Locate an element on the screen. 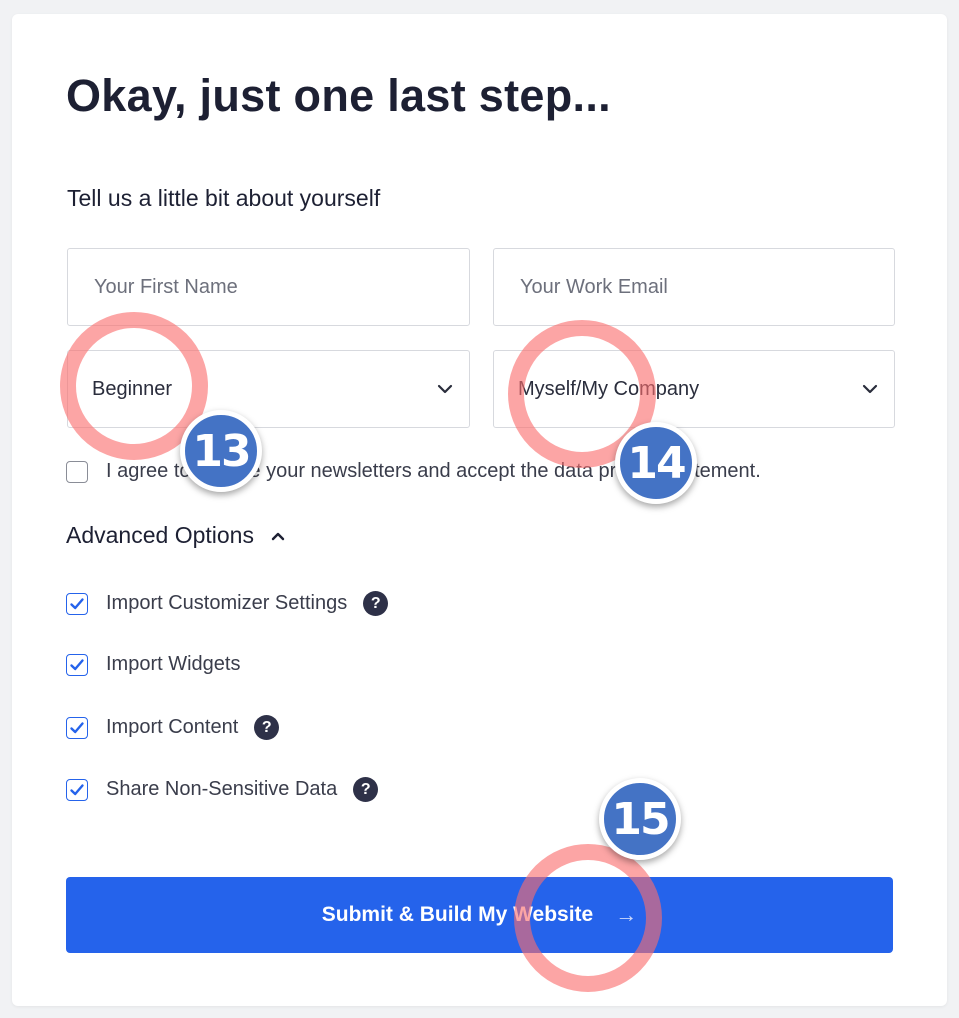 The width and height of the screenshot is (959, 1018). page-subtitle: Tell us a little bit about yourself is located at coordinates (224, 198).